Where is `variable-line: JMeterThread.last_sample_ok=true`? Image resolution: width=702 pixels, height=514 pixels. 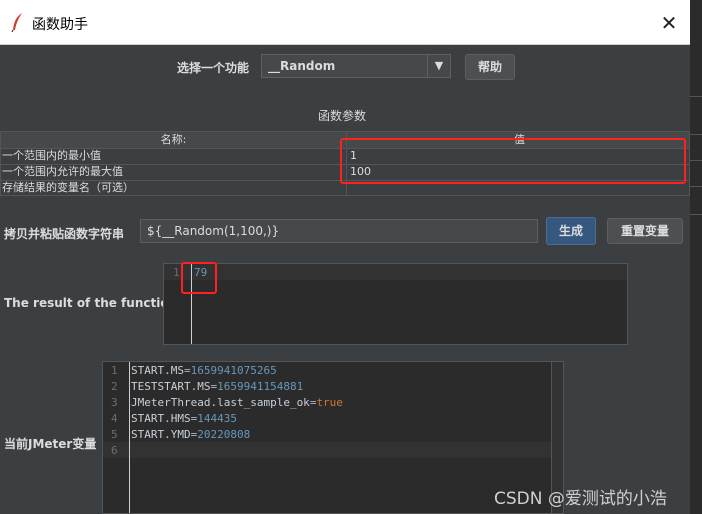 variable-line: JMeterThread.last_sample_ok=true is located at coordinates (237, 402).